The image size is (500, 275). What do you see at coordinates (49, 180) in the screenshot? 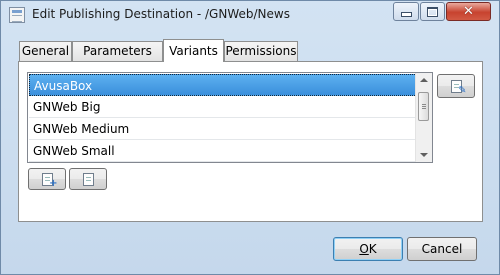
I see `add-variant-icon: +` at bounding box center [49, 180].